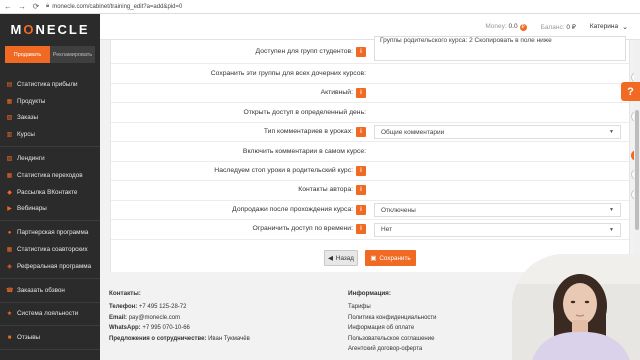  I want to click on form-row: Открыть доступ в определенный день:, so click(375, 113).